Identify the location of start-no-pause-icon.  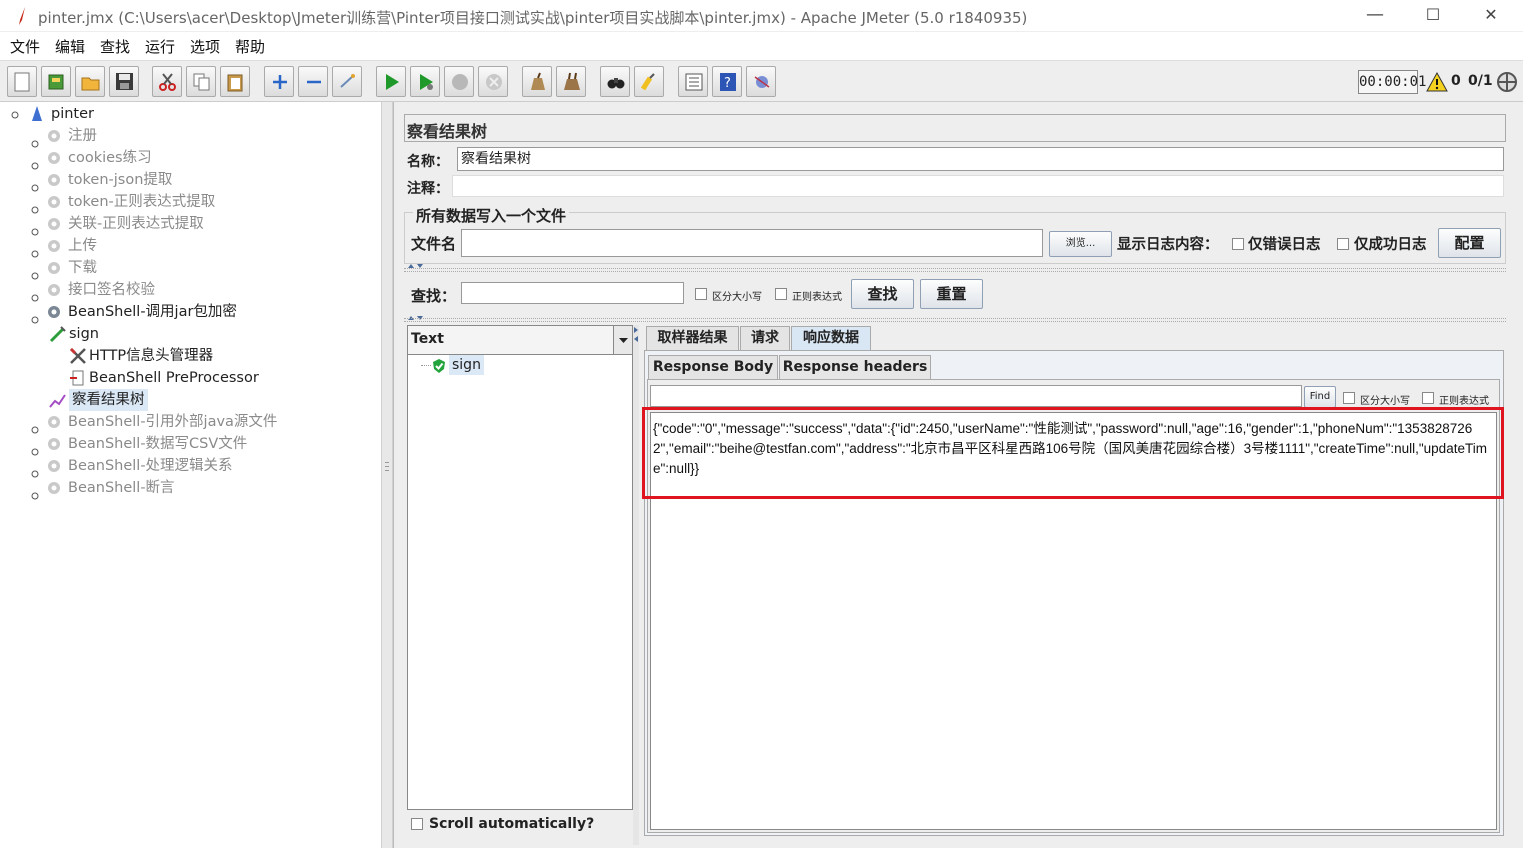
(425, 81).